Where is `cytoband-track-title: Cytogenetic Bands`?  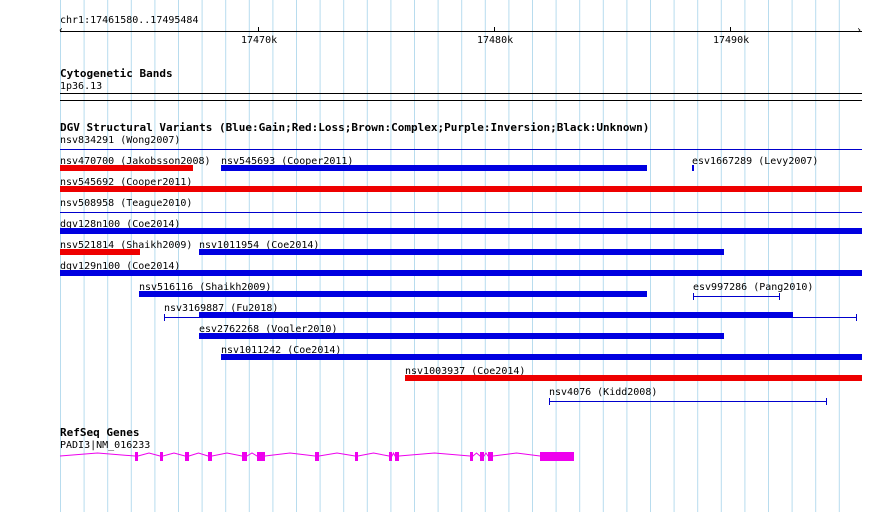
cytoband-track-title: Cytogenetic Bands is located at coordinates (116, 73).